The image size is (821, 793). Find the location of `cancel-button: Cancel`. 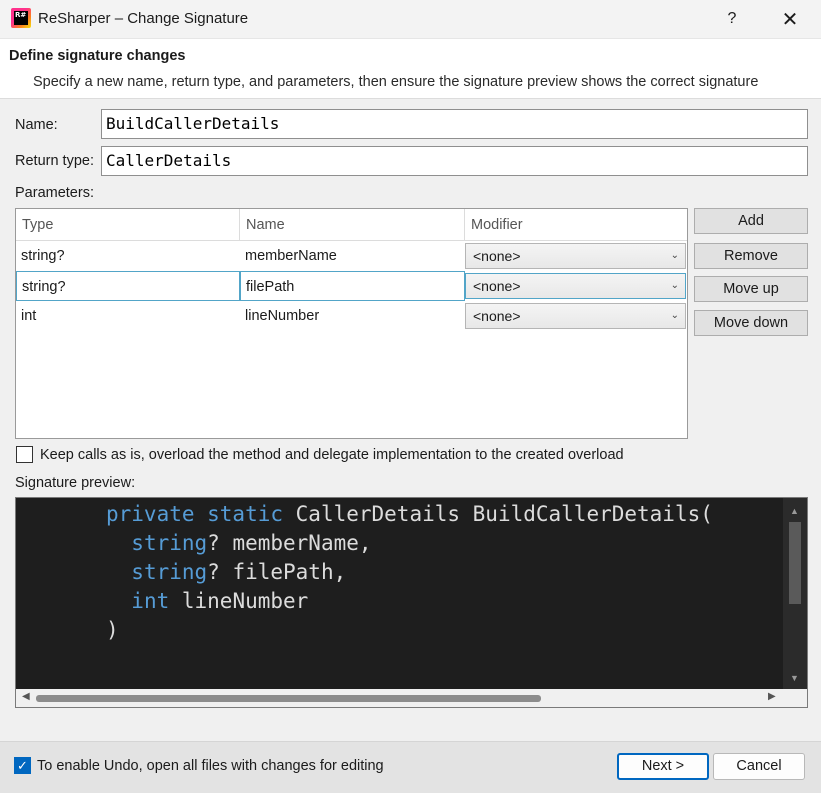

cancel-button: Cancel is located at coordinates (759, 766).